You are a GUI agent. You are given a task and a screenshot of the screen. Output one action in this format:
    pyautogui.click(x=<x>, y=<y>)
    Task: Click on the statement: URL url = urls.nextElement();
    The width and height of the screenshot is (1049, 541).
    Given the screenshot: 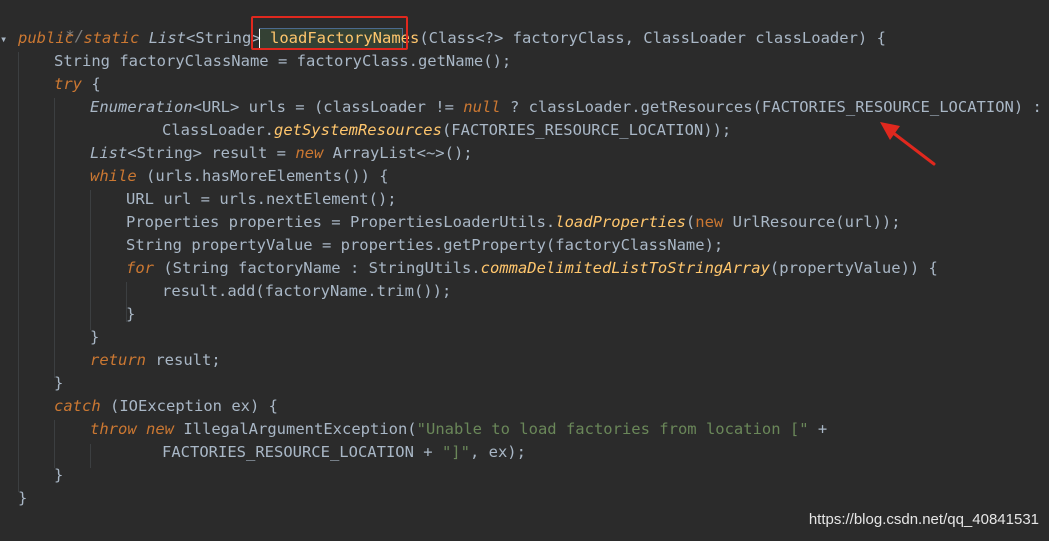 What is the action you would take?
    pyautogui.click(x=261, y=199)
    